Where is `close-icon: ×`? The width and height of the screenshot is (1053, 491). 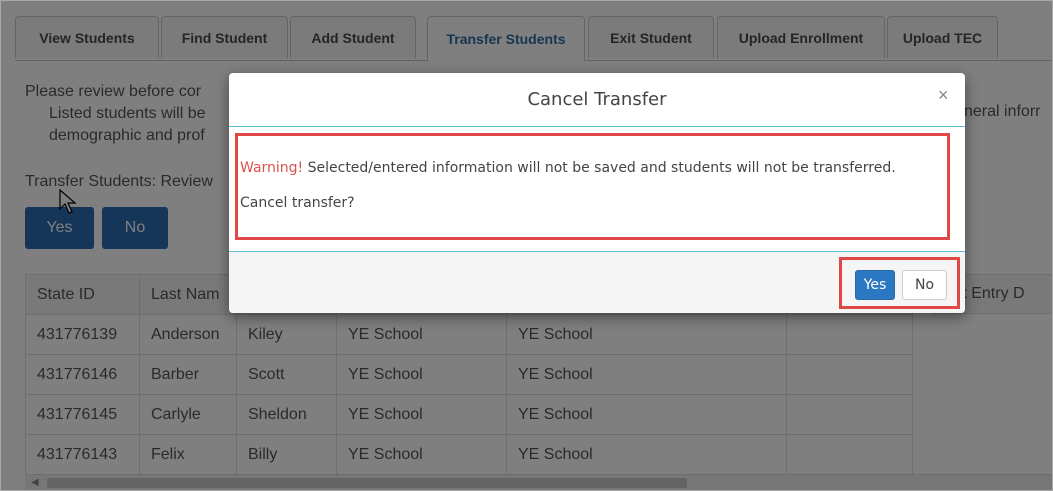
close-icon: × is located at coordinates (943, 95).